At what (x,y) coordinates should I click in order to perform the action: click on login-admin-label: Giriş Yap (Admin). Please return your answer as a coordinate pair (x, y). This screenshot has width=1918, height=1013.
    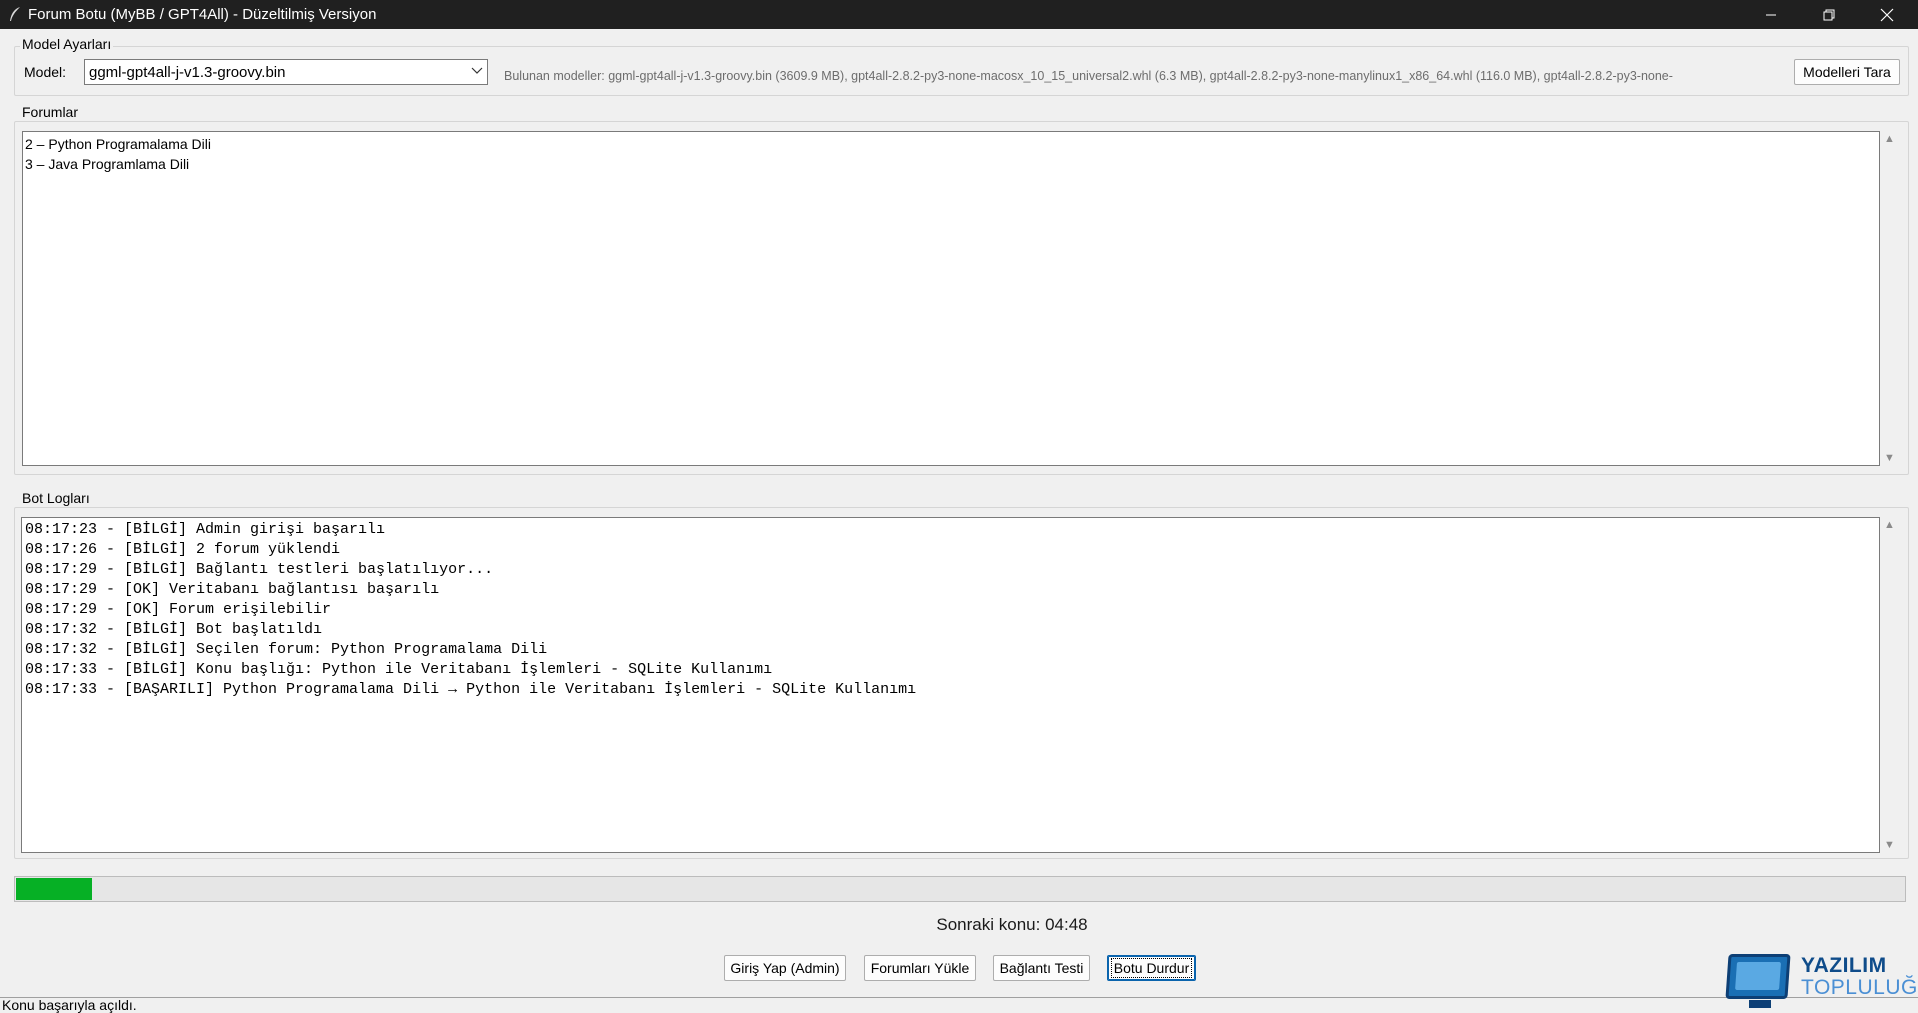
    Looking at the image, I should click on (785, 968).